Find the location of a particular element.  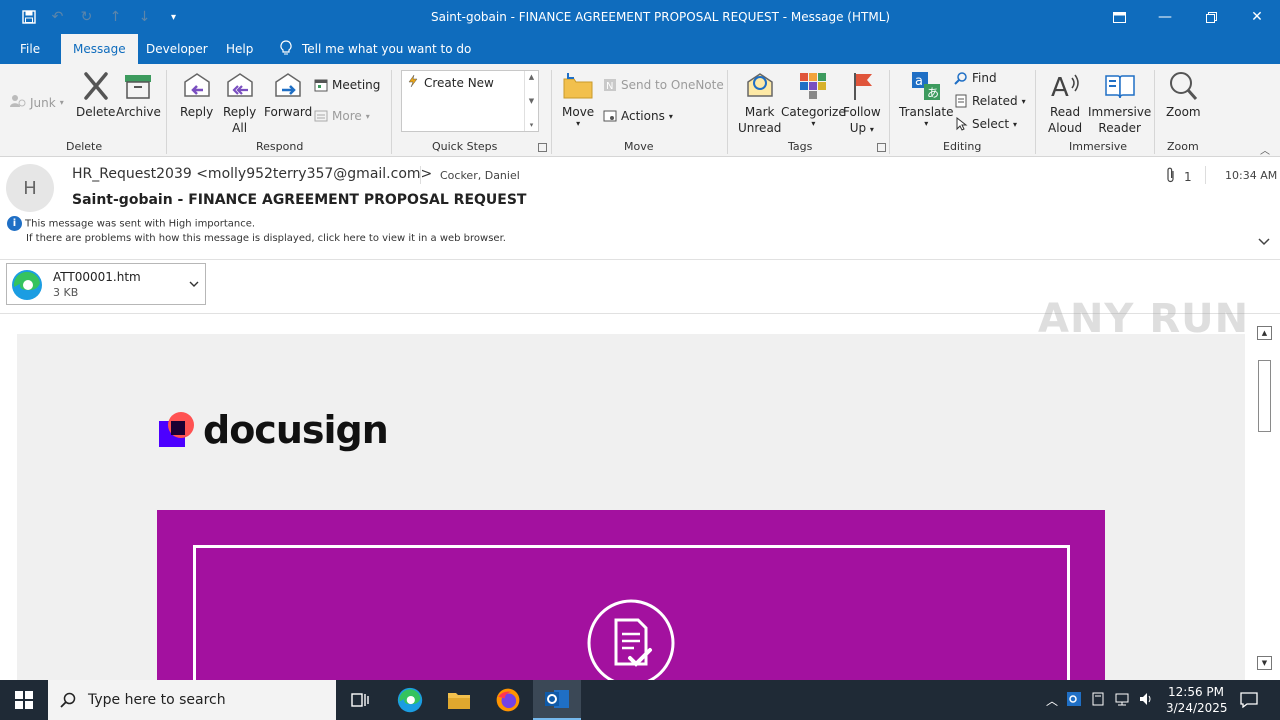

customize-qat-icon: ▾ is located at coordinates (173, 17).